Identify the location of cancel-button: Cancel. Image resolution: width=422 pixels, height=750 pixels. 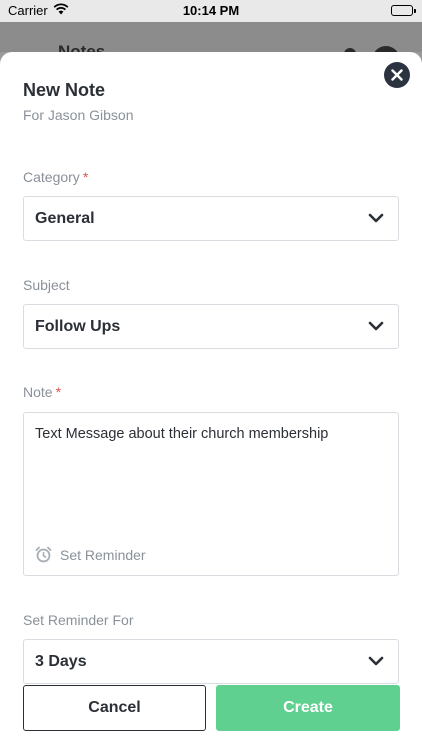
(114, 708).